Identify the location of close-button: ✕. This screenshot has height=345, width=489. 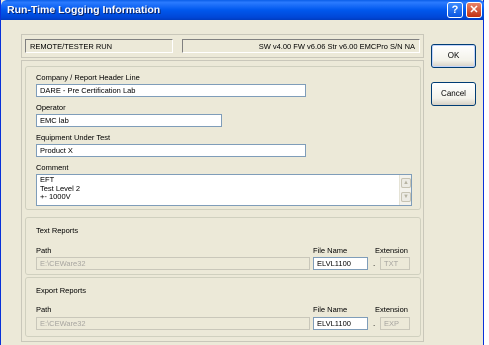
(474, 10).